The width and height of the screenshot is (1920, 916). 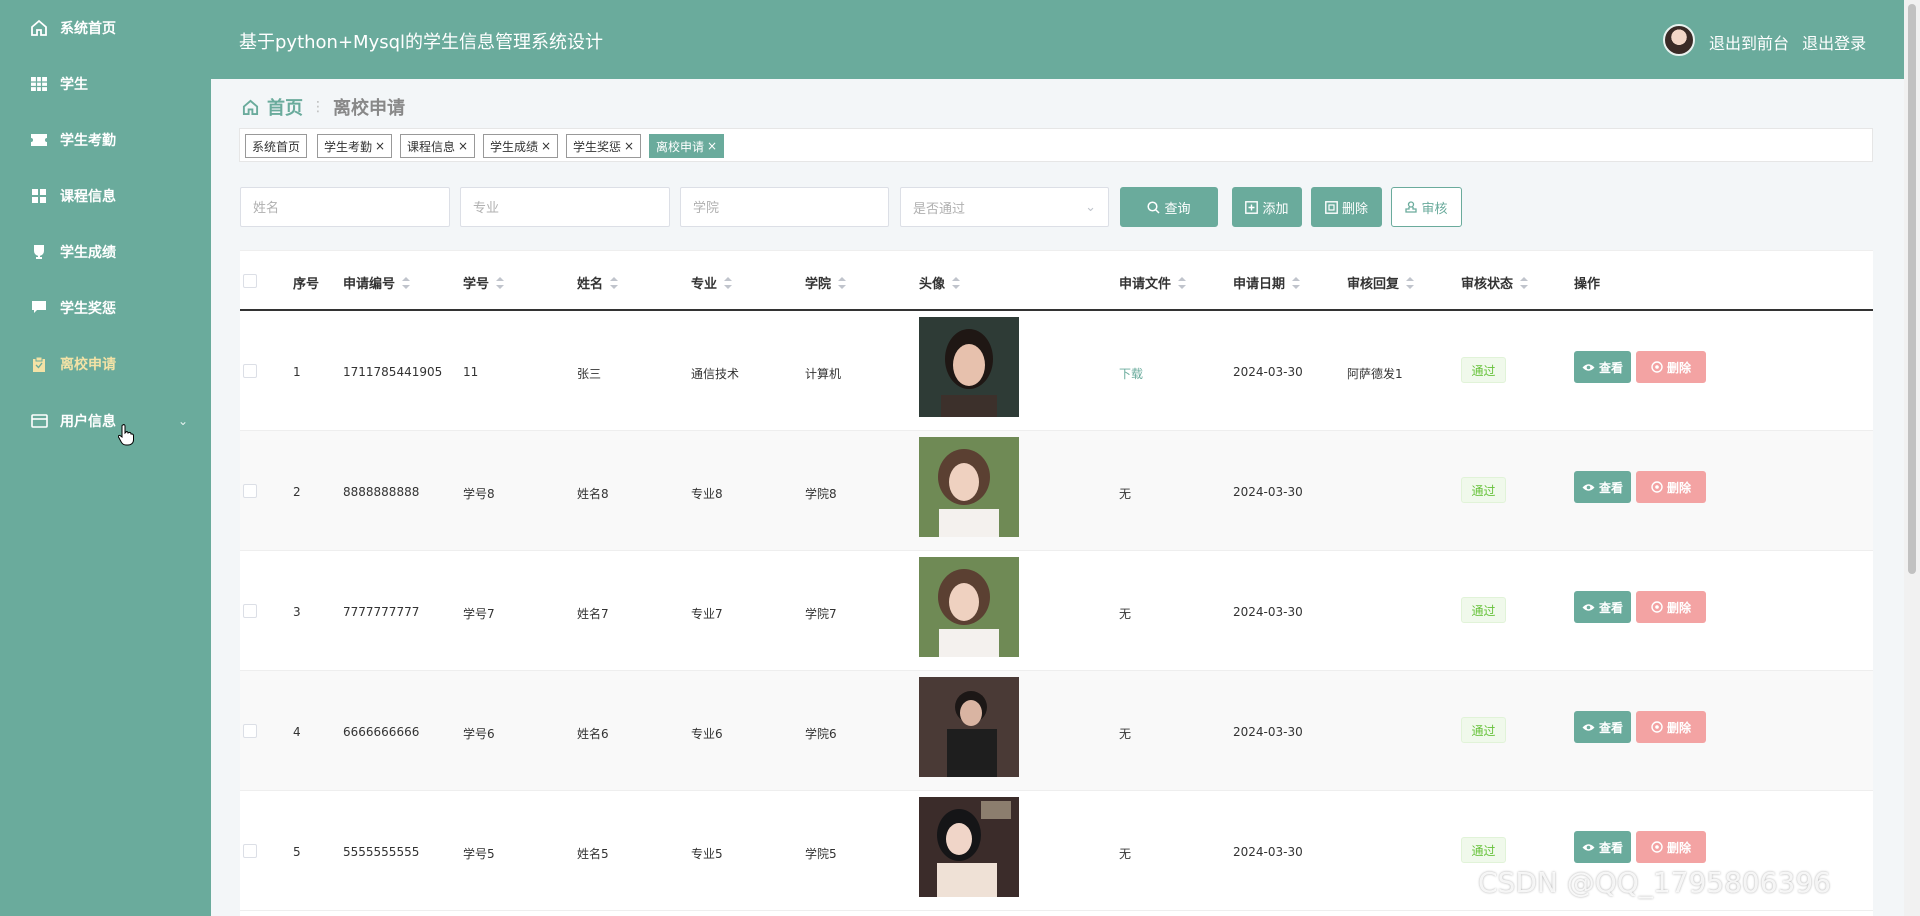 What do you see at coordinates (821, 494) in the screenshot?
I see `college: 学院8` at bounding box center [821, 494].